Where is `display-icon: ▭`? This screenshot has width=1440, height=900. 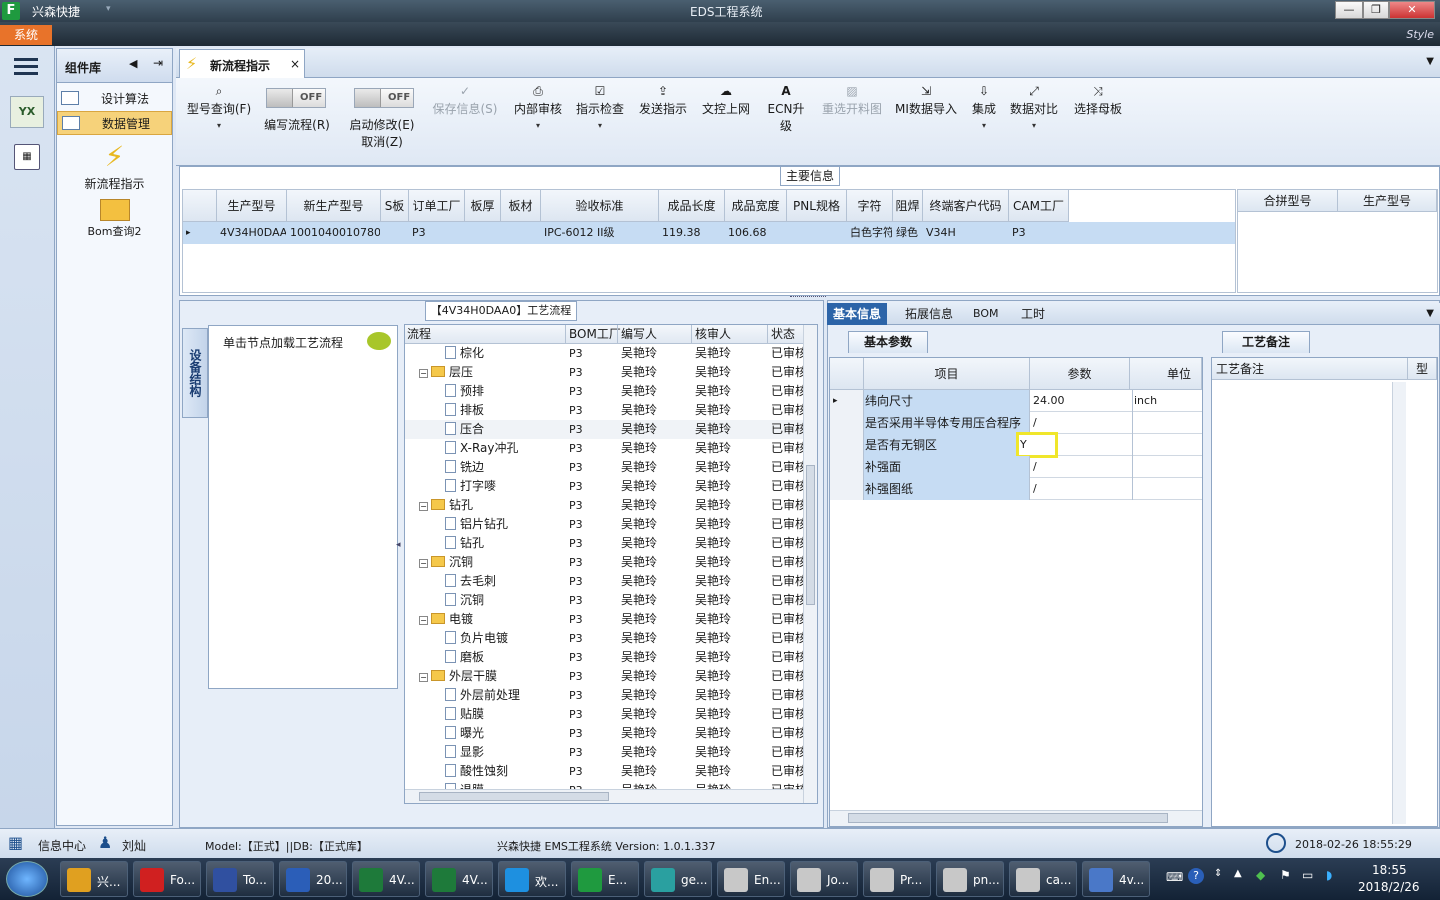
display-icon: ▭ is located at coordinates (1307, 875).